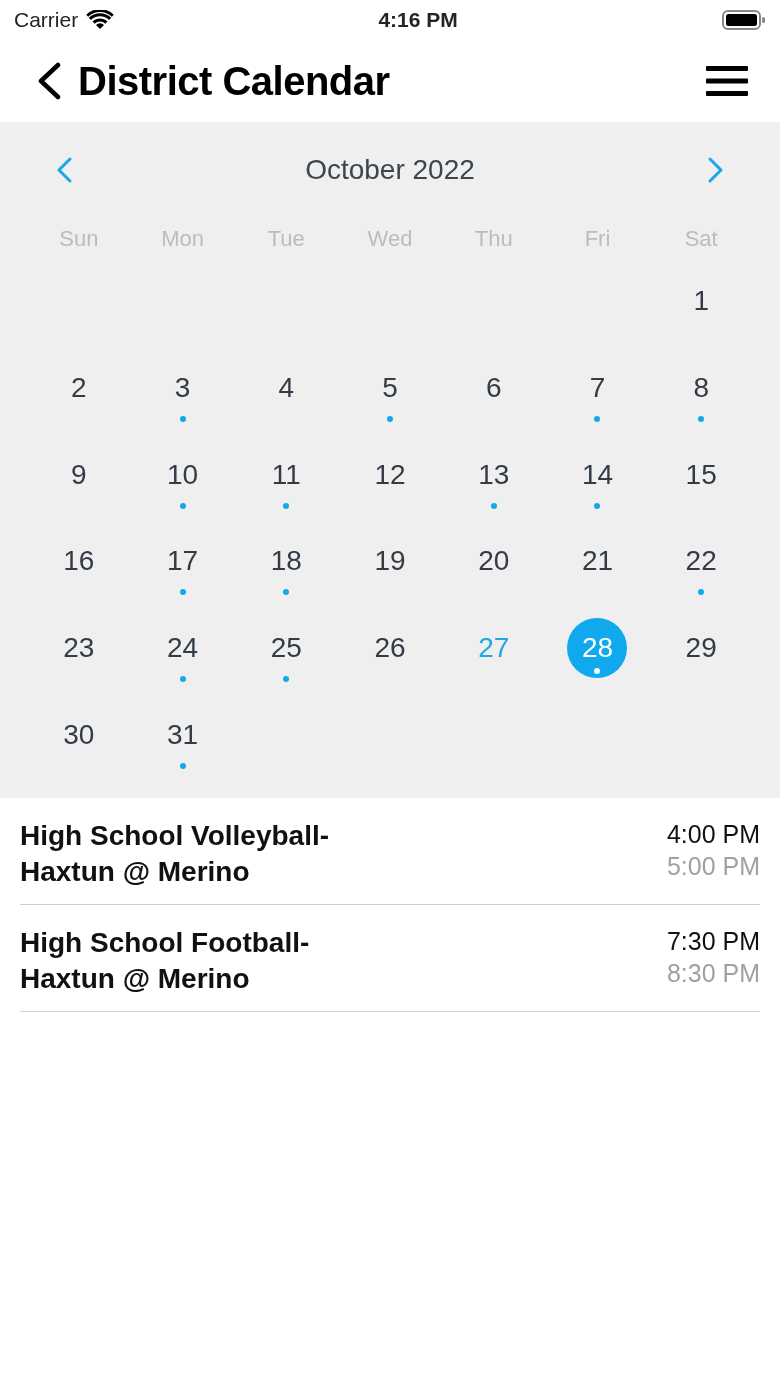 Image resolution: width=780 pixels, height=1387 pixels. I want to click on day-cell: 25, so click(286, 648).